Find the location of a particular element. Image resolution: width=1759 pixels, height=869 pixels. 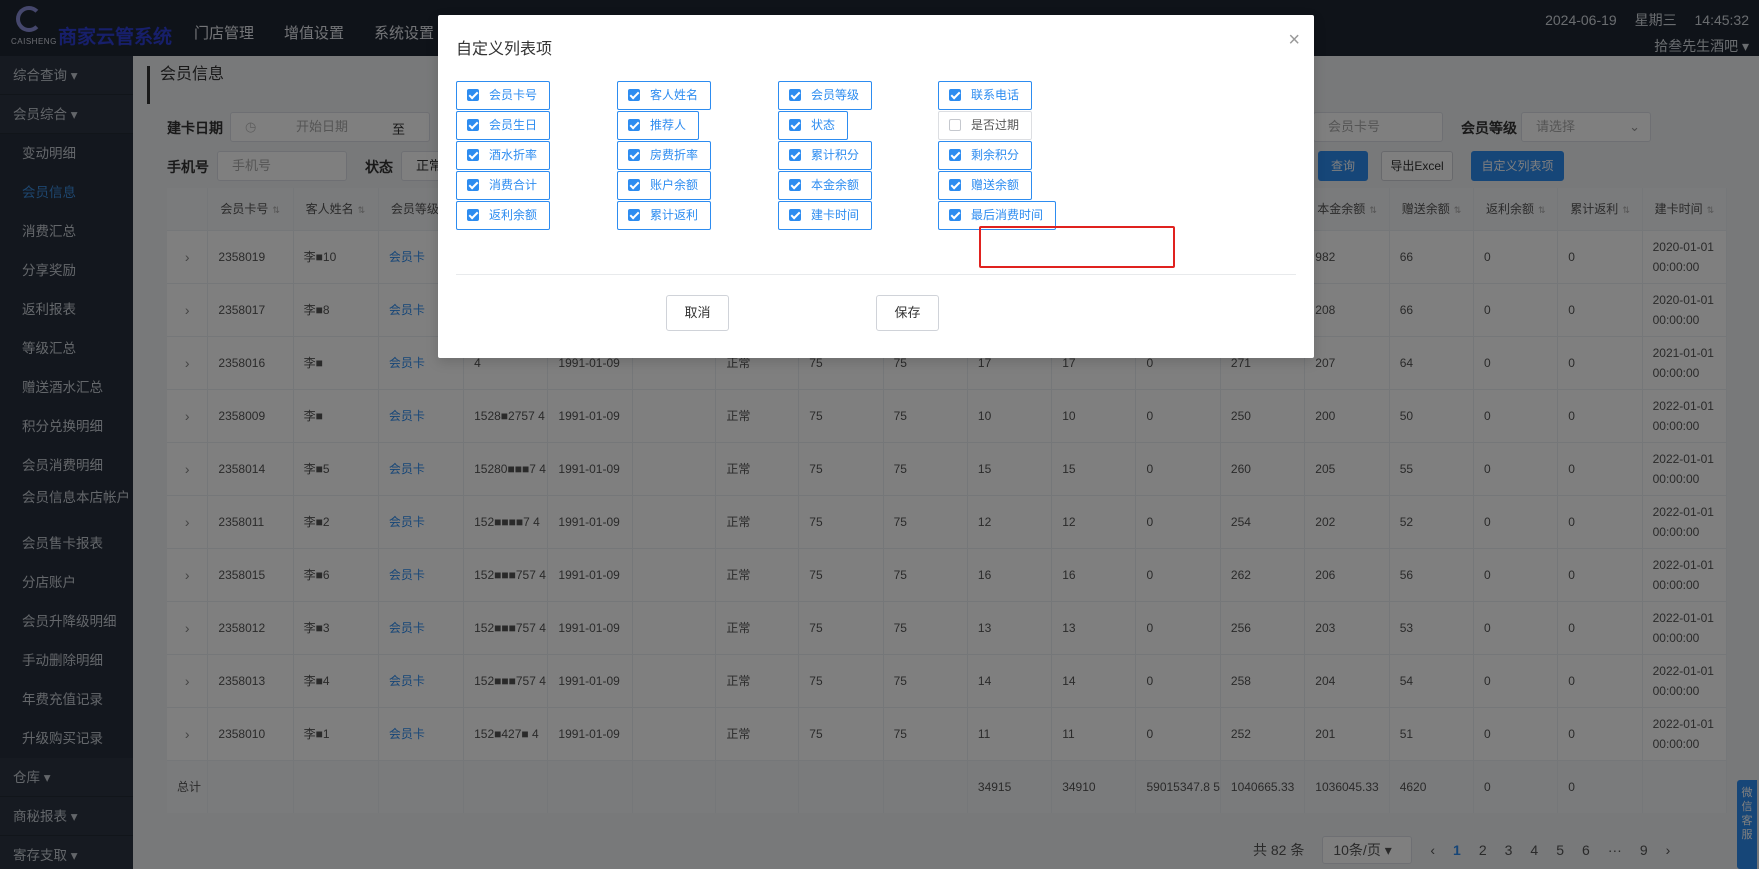

column-option-label: 赠送余额 is located at coordinates (995, 185).